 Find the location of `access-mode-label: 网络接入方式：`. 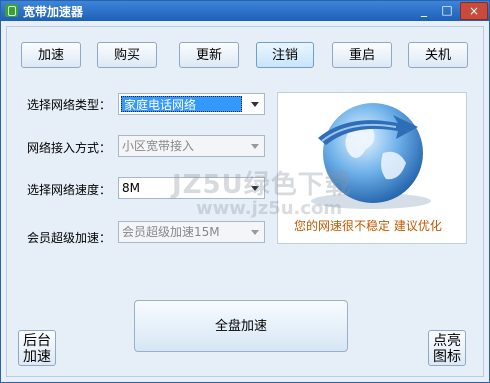

access-mode-label: 网络接入方式： is located at coordinates (69, 148).